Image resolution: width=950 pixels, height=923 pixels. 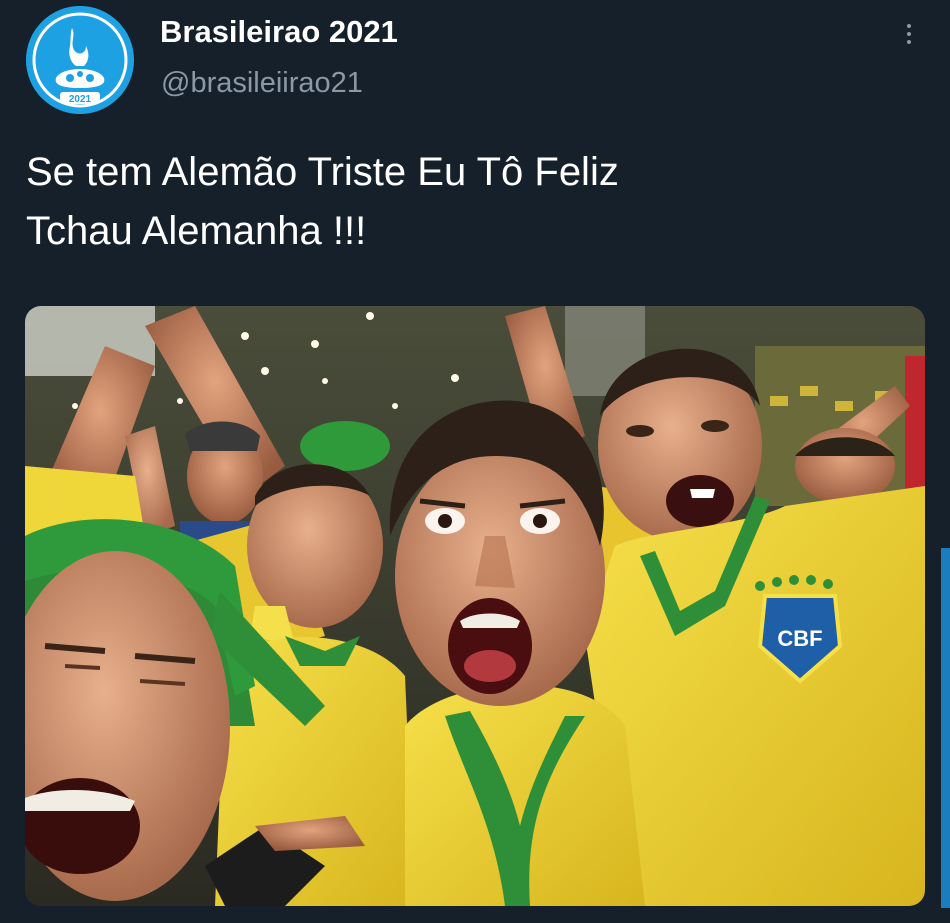 What do you see at coordinates (279, 32) in the screenshot?
I see `author-display-name: Brasileirao 2021` at bounding box center [279, 32].